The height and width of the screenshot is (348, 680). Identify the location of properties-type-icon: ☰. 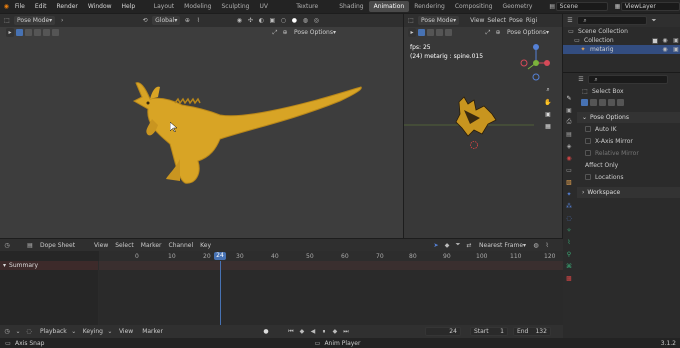
(581, 80).